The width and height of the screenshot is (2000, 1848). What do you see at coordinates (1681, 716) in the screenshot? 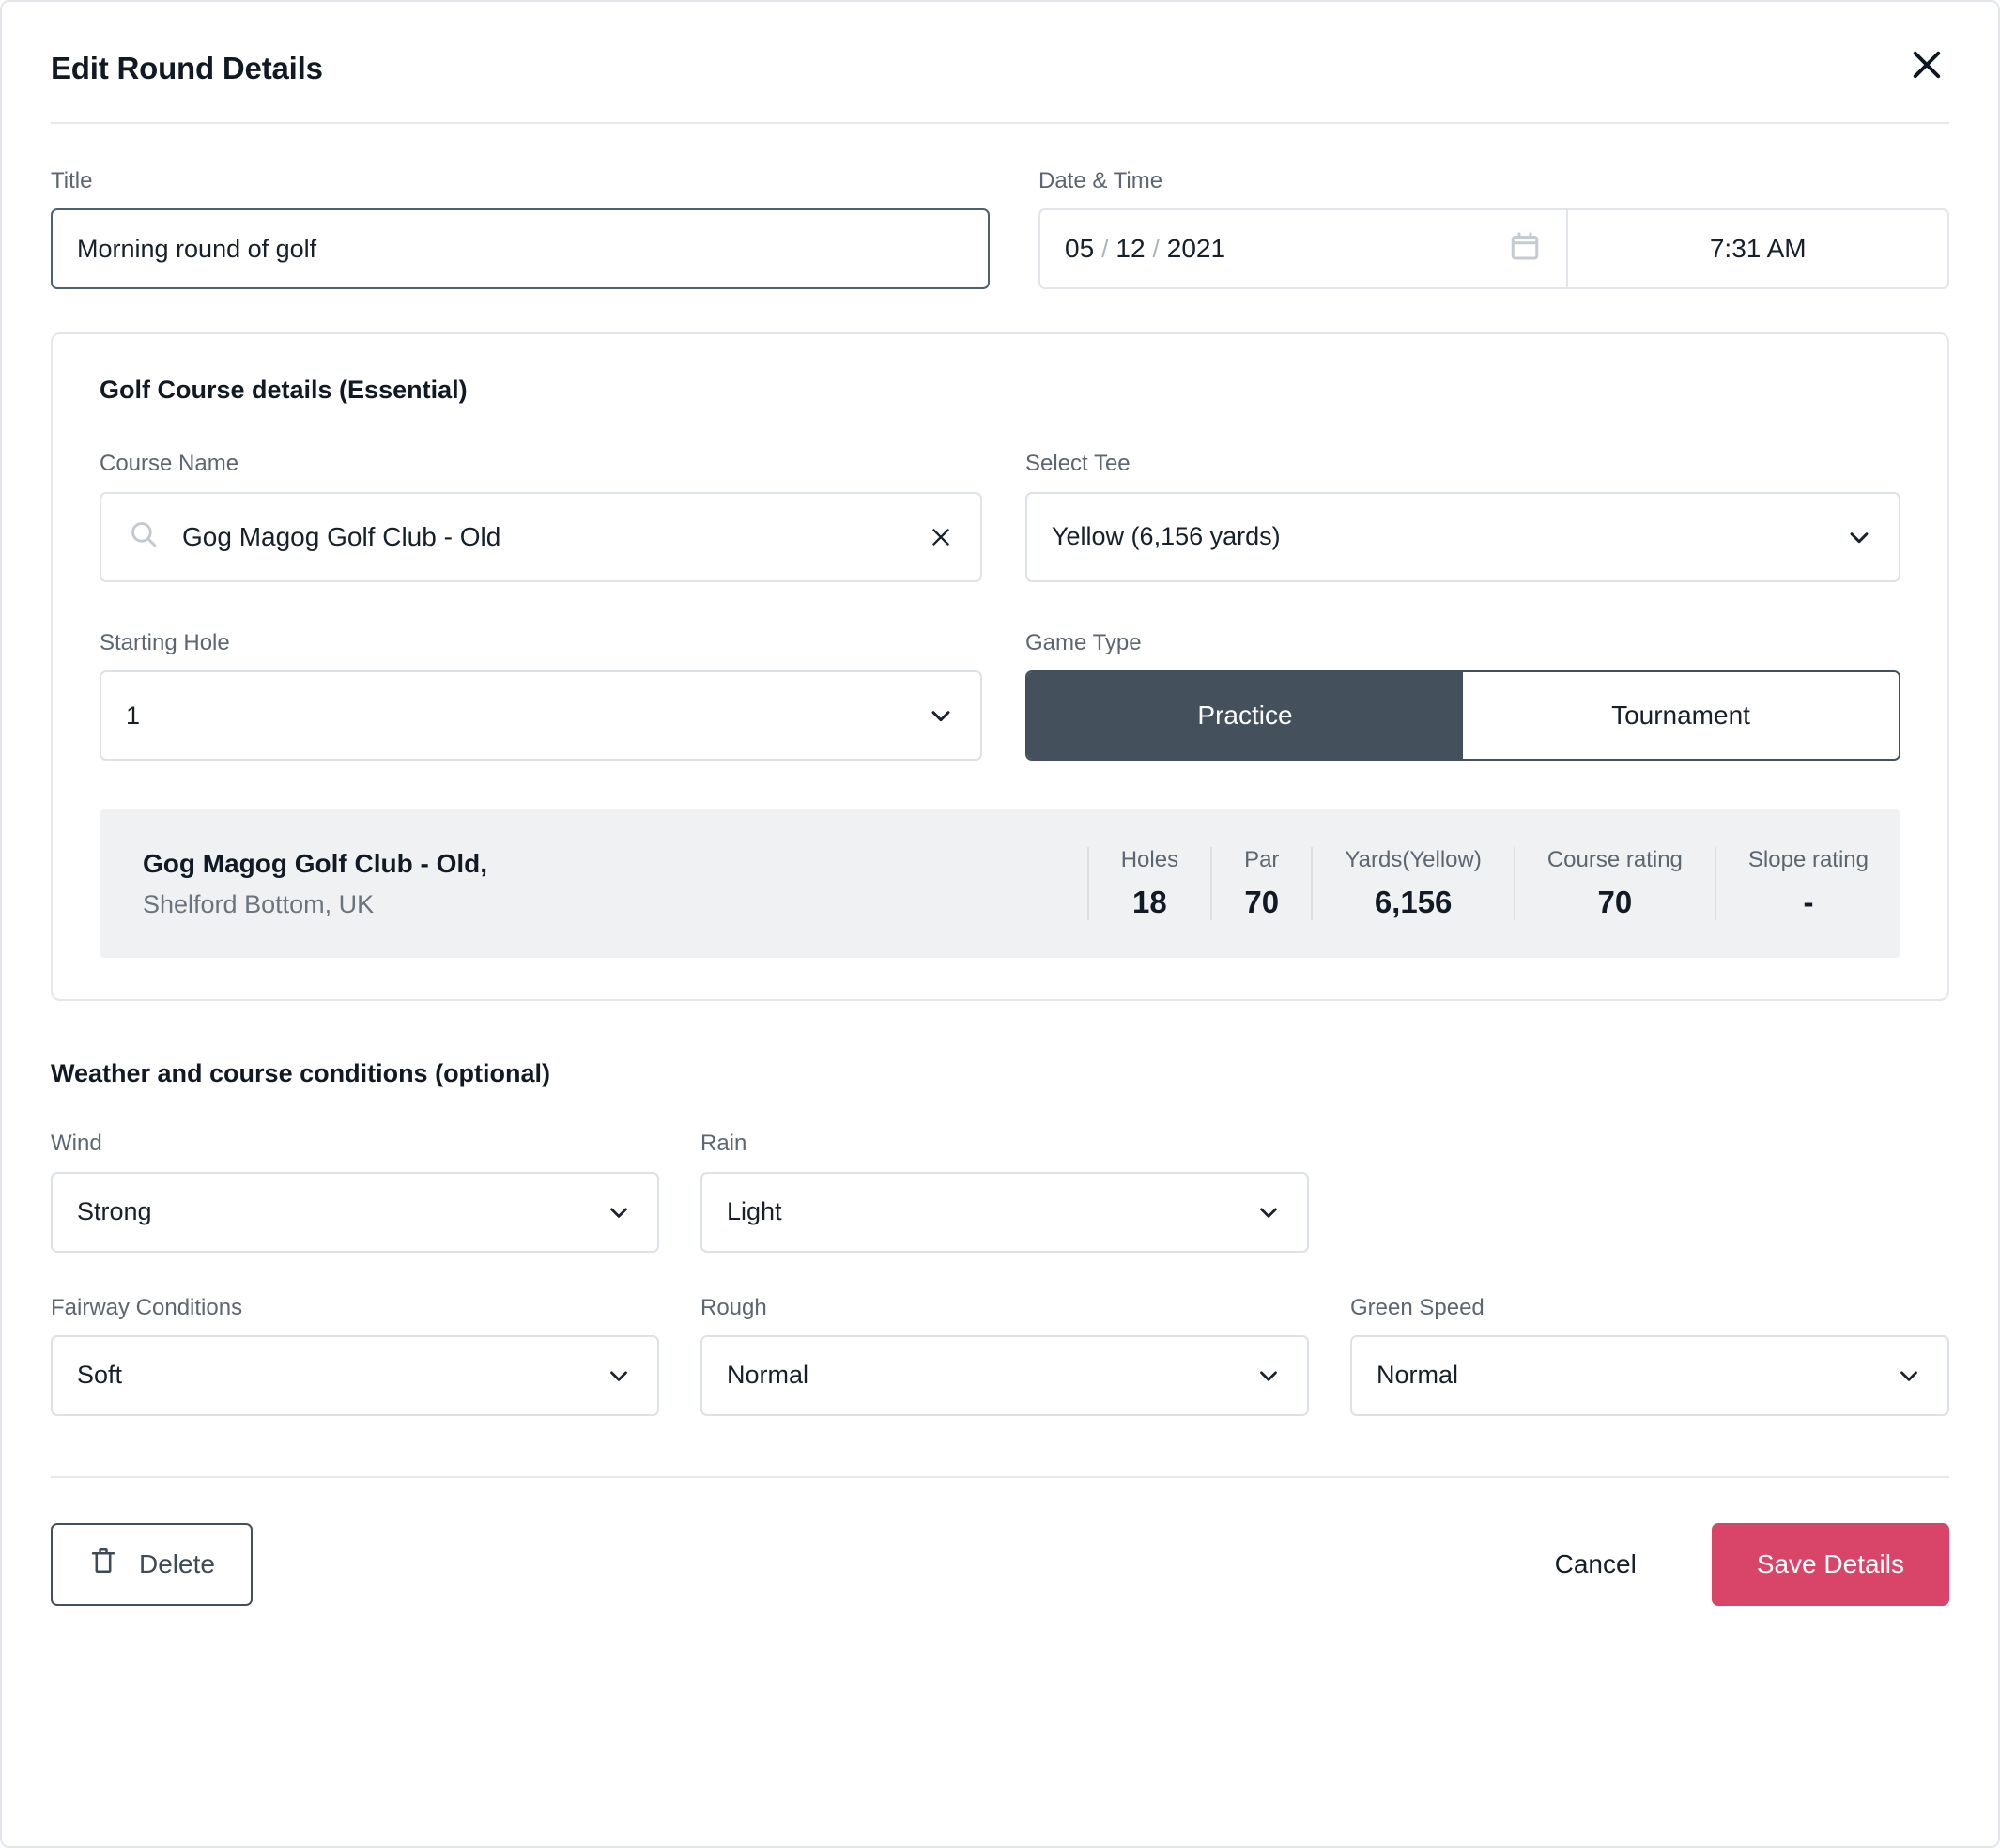
I see `game-type-option-tournament: Tournament` at bounding box center [1681, 716].